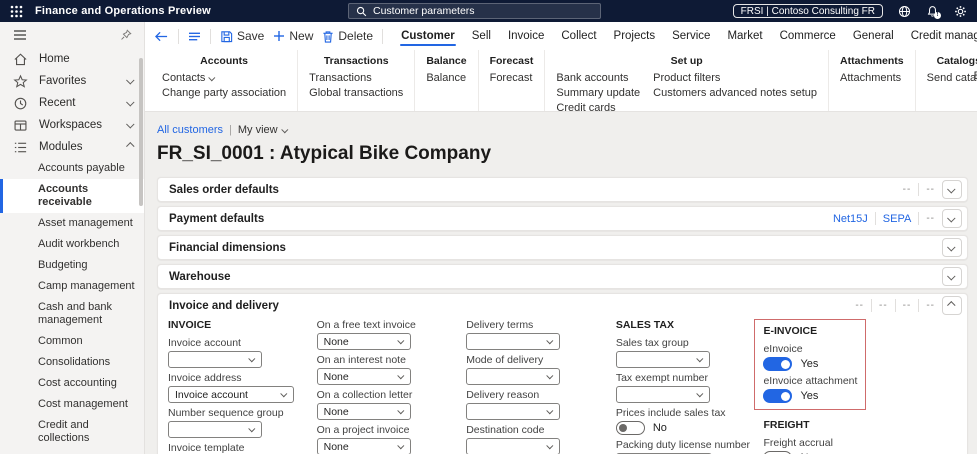  I want to click on toggle-knob, so click(622, 428).